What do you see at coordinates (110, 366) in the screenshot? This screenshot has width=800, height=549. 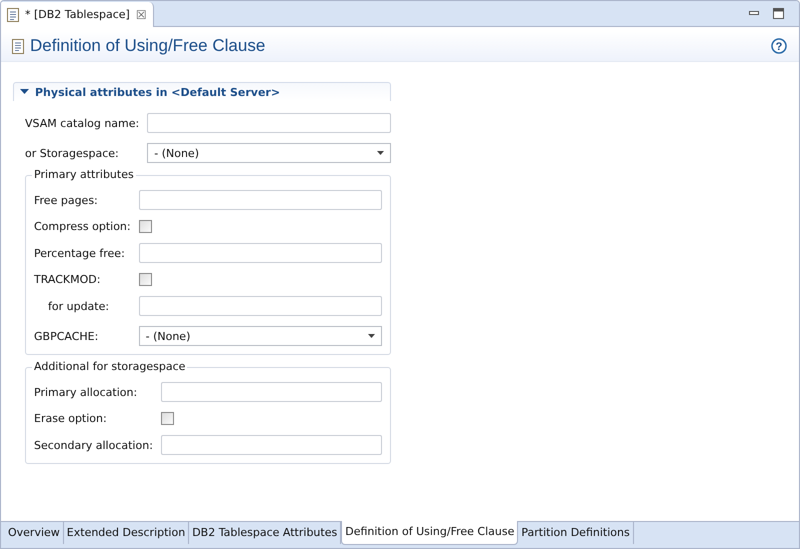 I see `group-title: Additional for storagespace` at bounding box center [110, 366].